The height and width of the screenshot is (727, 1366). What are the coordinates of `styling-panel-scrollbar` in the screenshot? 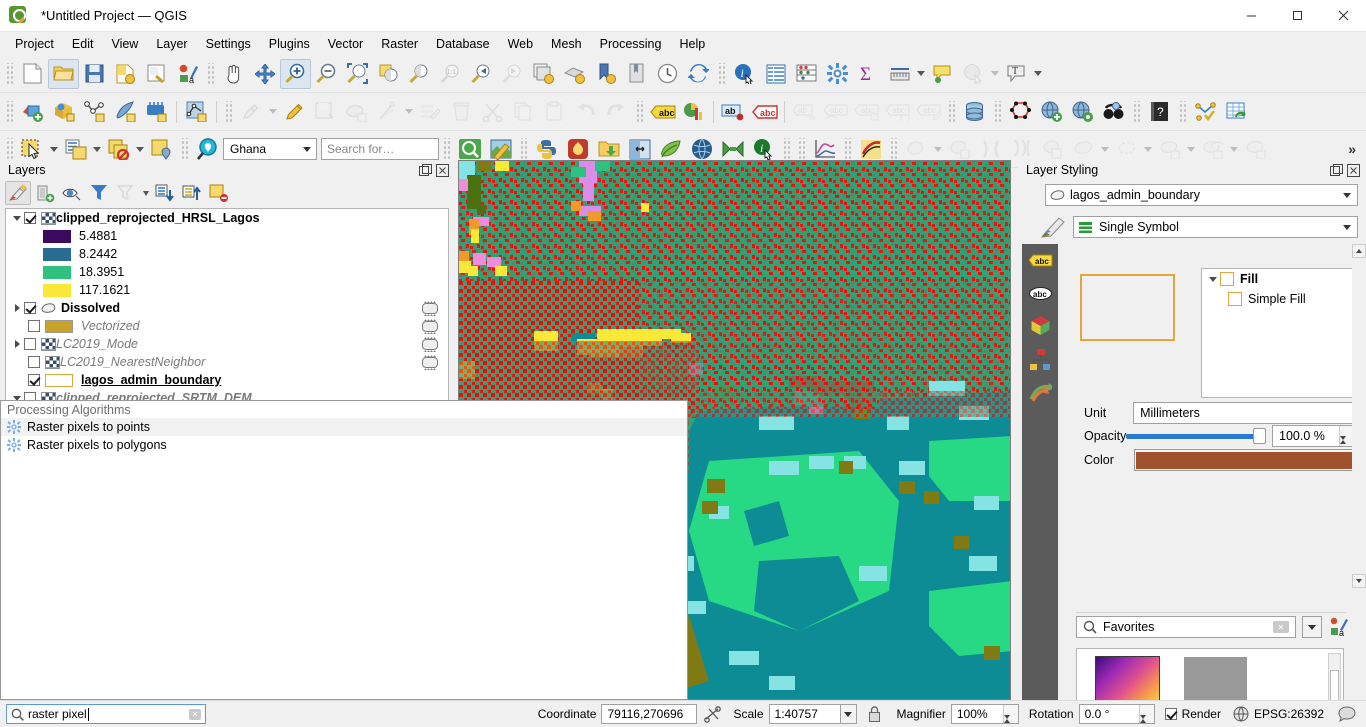 It's located at (1359, 472).